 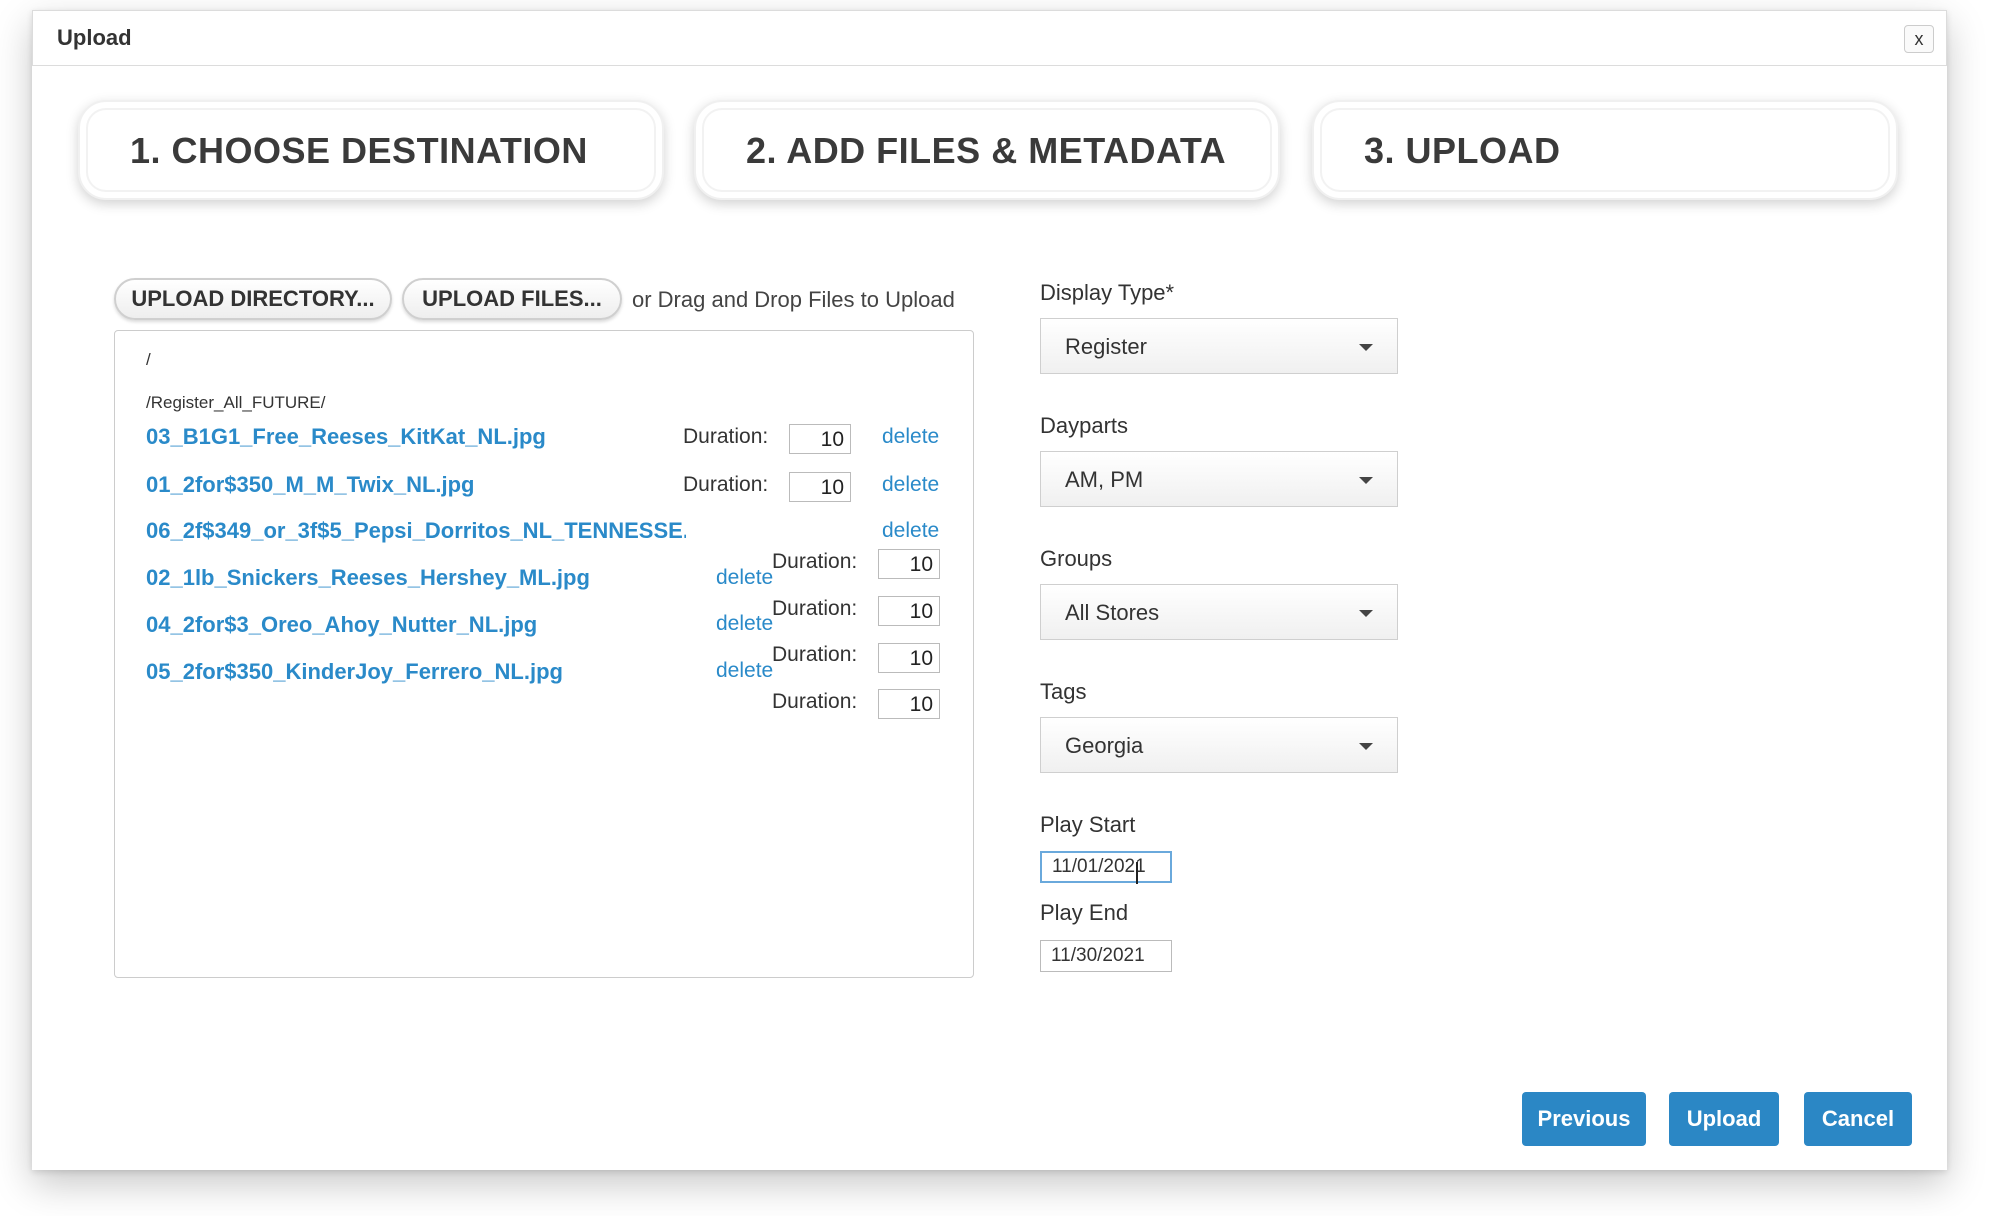 I want to click on text-cursor, so click(x=1137, y=873).